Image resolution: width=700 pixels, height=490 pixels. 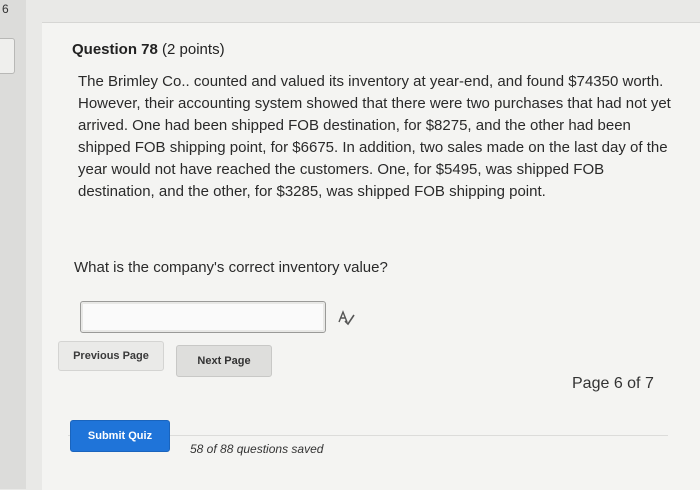 I want to click on sidebar-tab, so click(x=7, y=56).